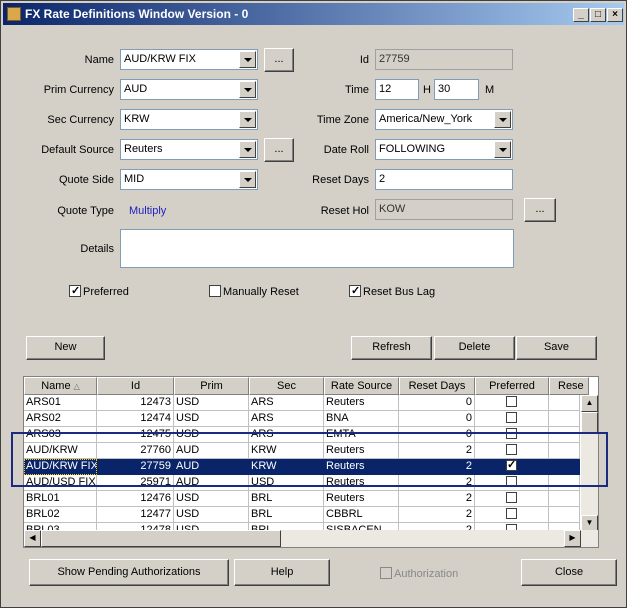  Describe the element at coordinates (135, 515) in the screenshot. I see `id-cell: 12477` at that location.